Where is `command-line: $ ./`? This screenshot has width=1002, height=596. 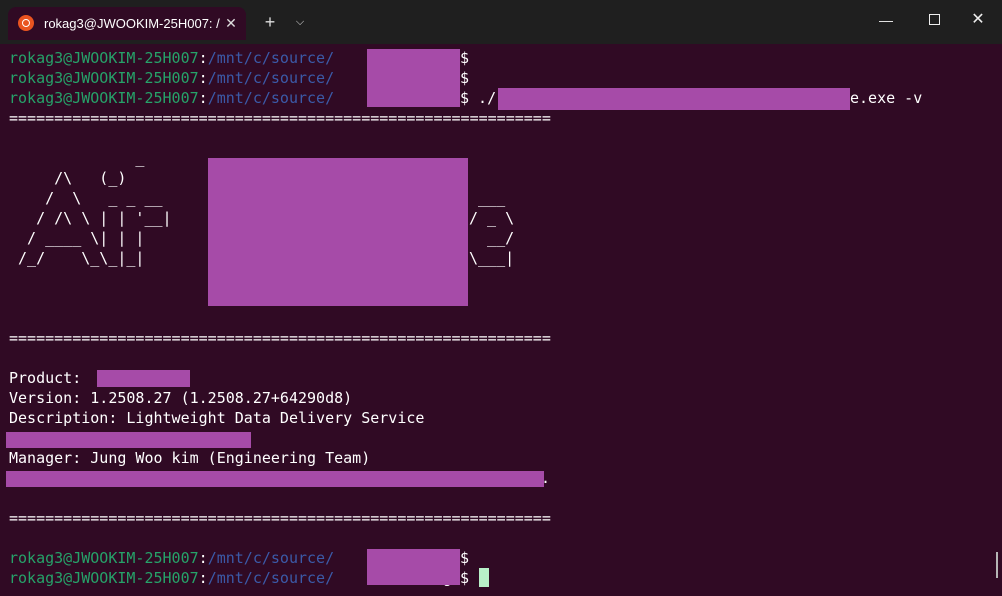 command-line: $ ./ is located at coordinates (478, 98).